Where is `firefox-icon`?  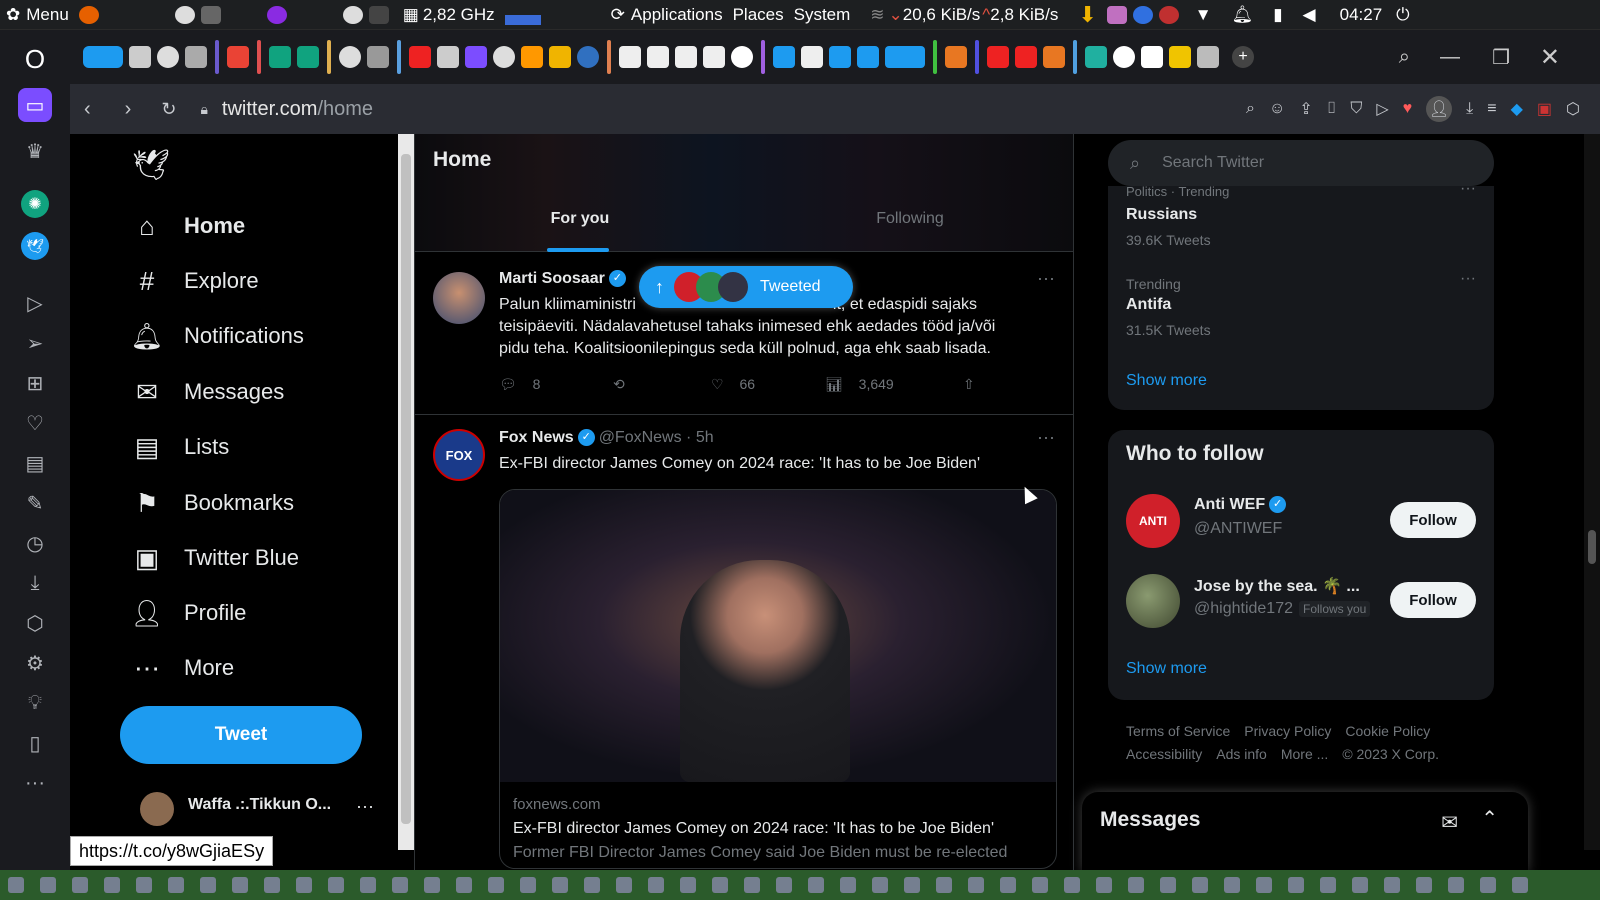
firefox-icon is located at coordinates (88, 14).